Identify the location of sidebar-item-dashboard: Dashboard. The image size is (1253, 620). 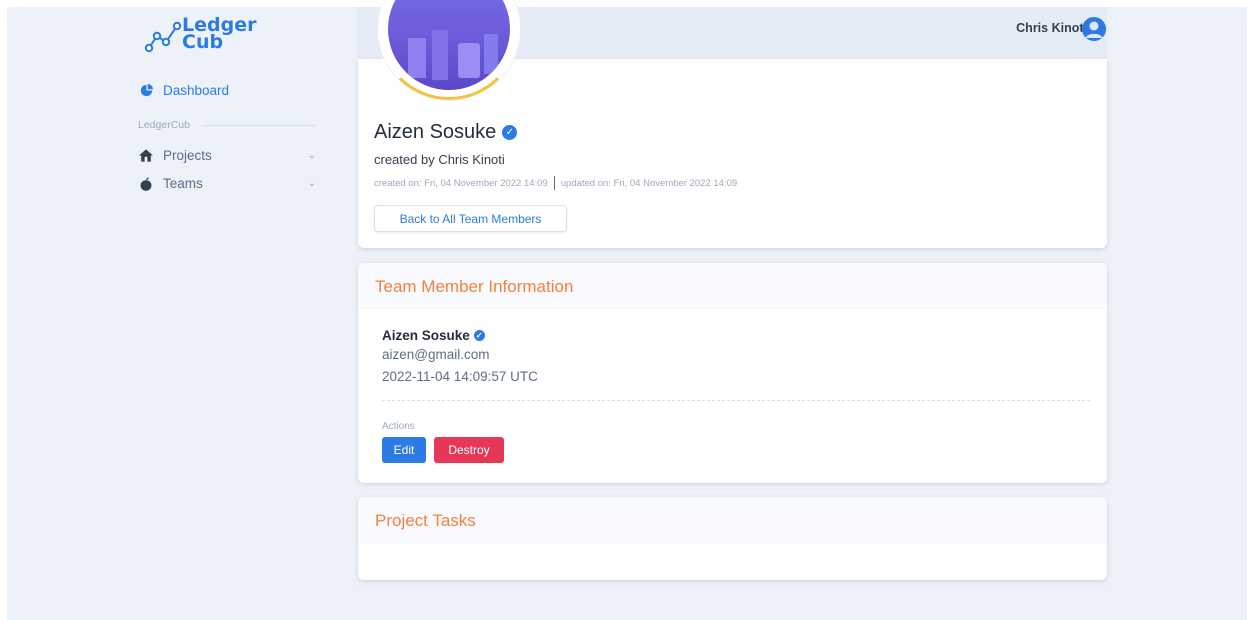
(183, 90).